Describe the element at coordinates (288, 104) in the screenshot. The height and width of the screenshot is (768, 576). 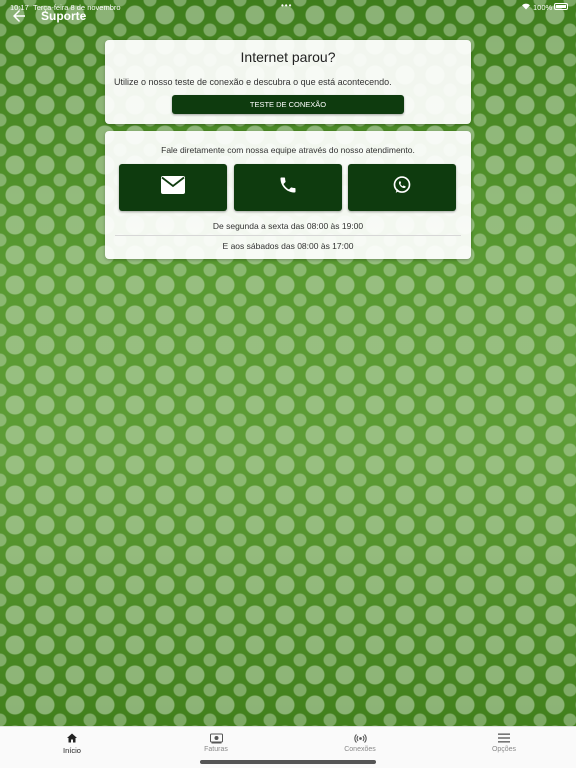
I see `connection-test-button: TESTE DE CONEXÃO` at that location.